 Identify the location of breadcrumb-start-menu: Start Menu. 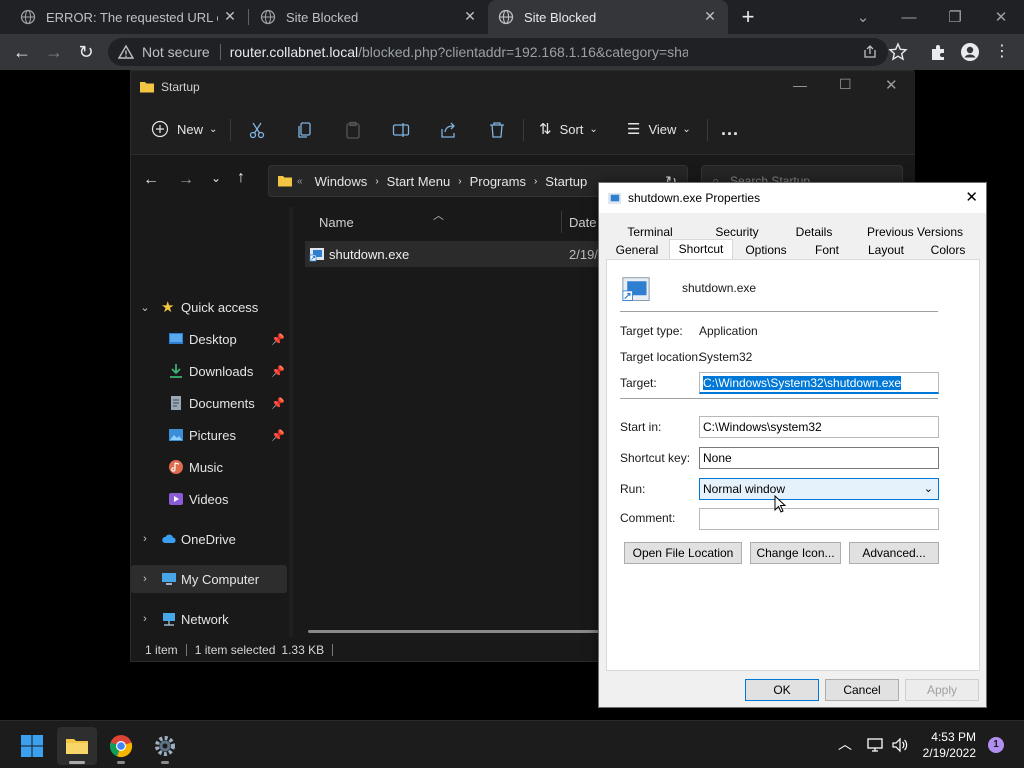
(419, 181).